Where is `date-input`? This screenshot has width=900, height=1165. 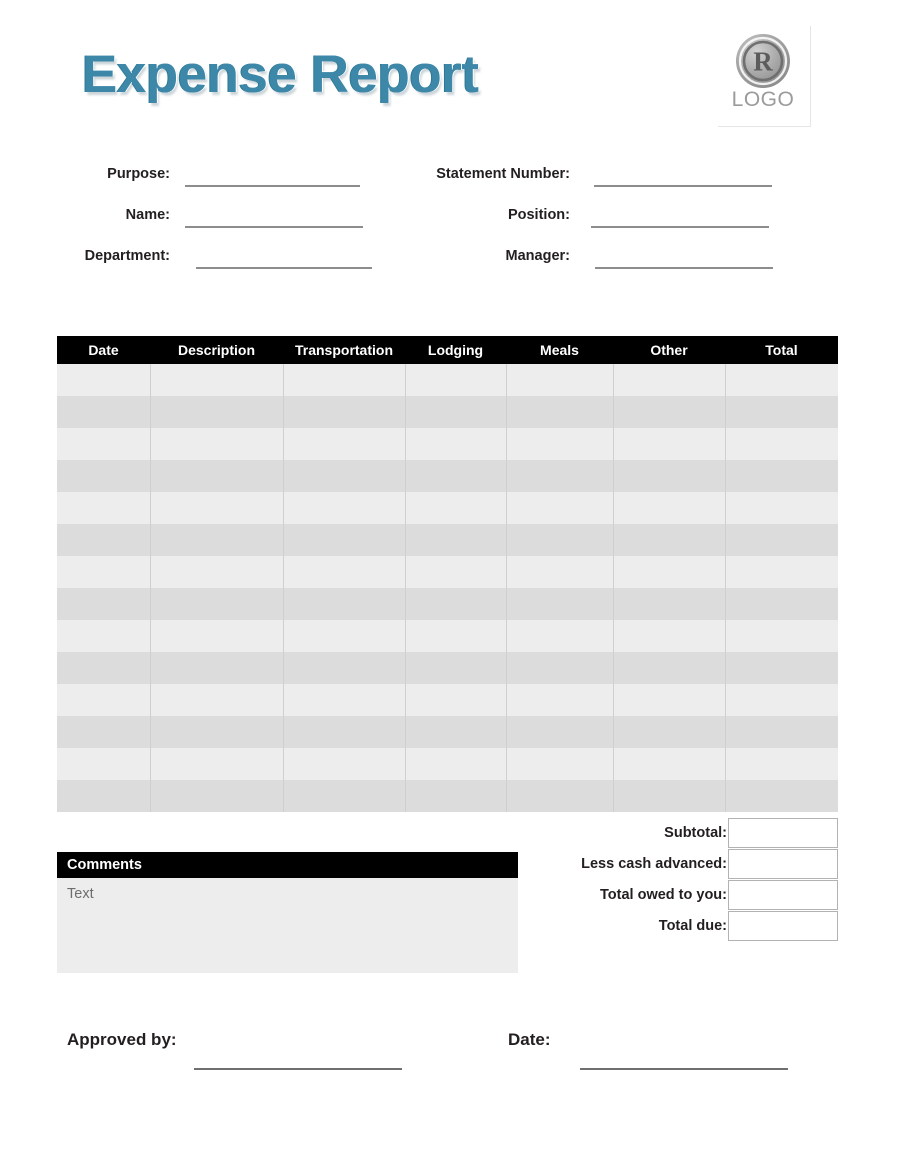
date-input is located at coordinates (684, 1069).